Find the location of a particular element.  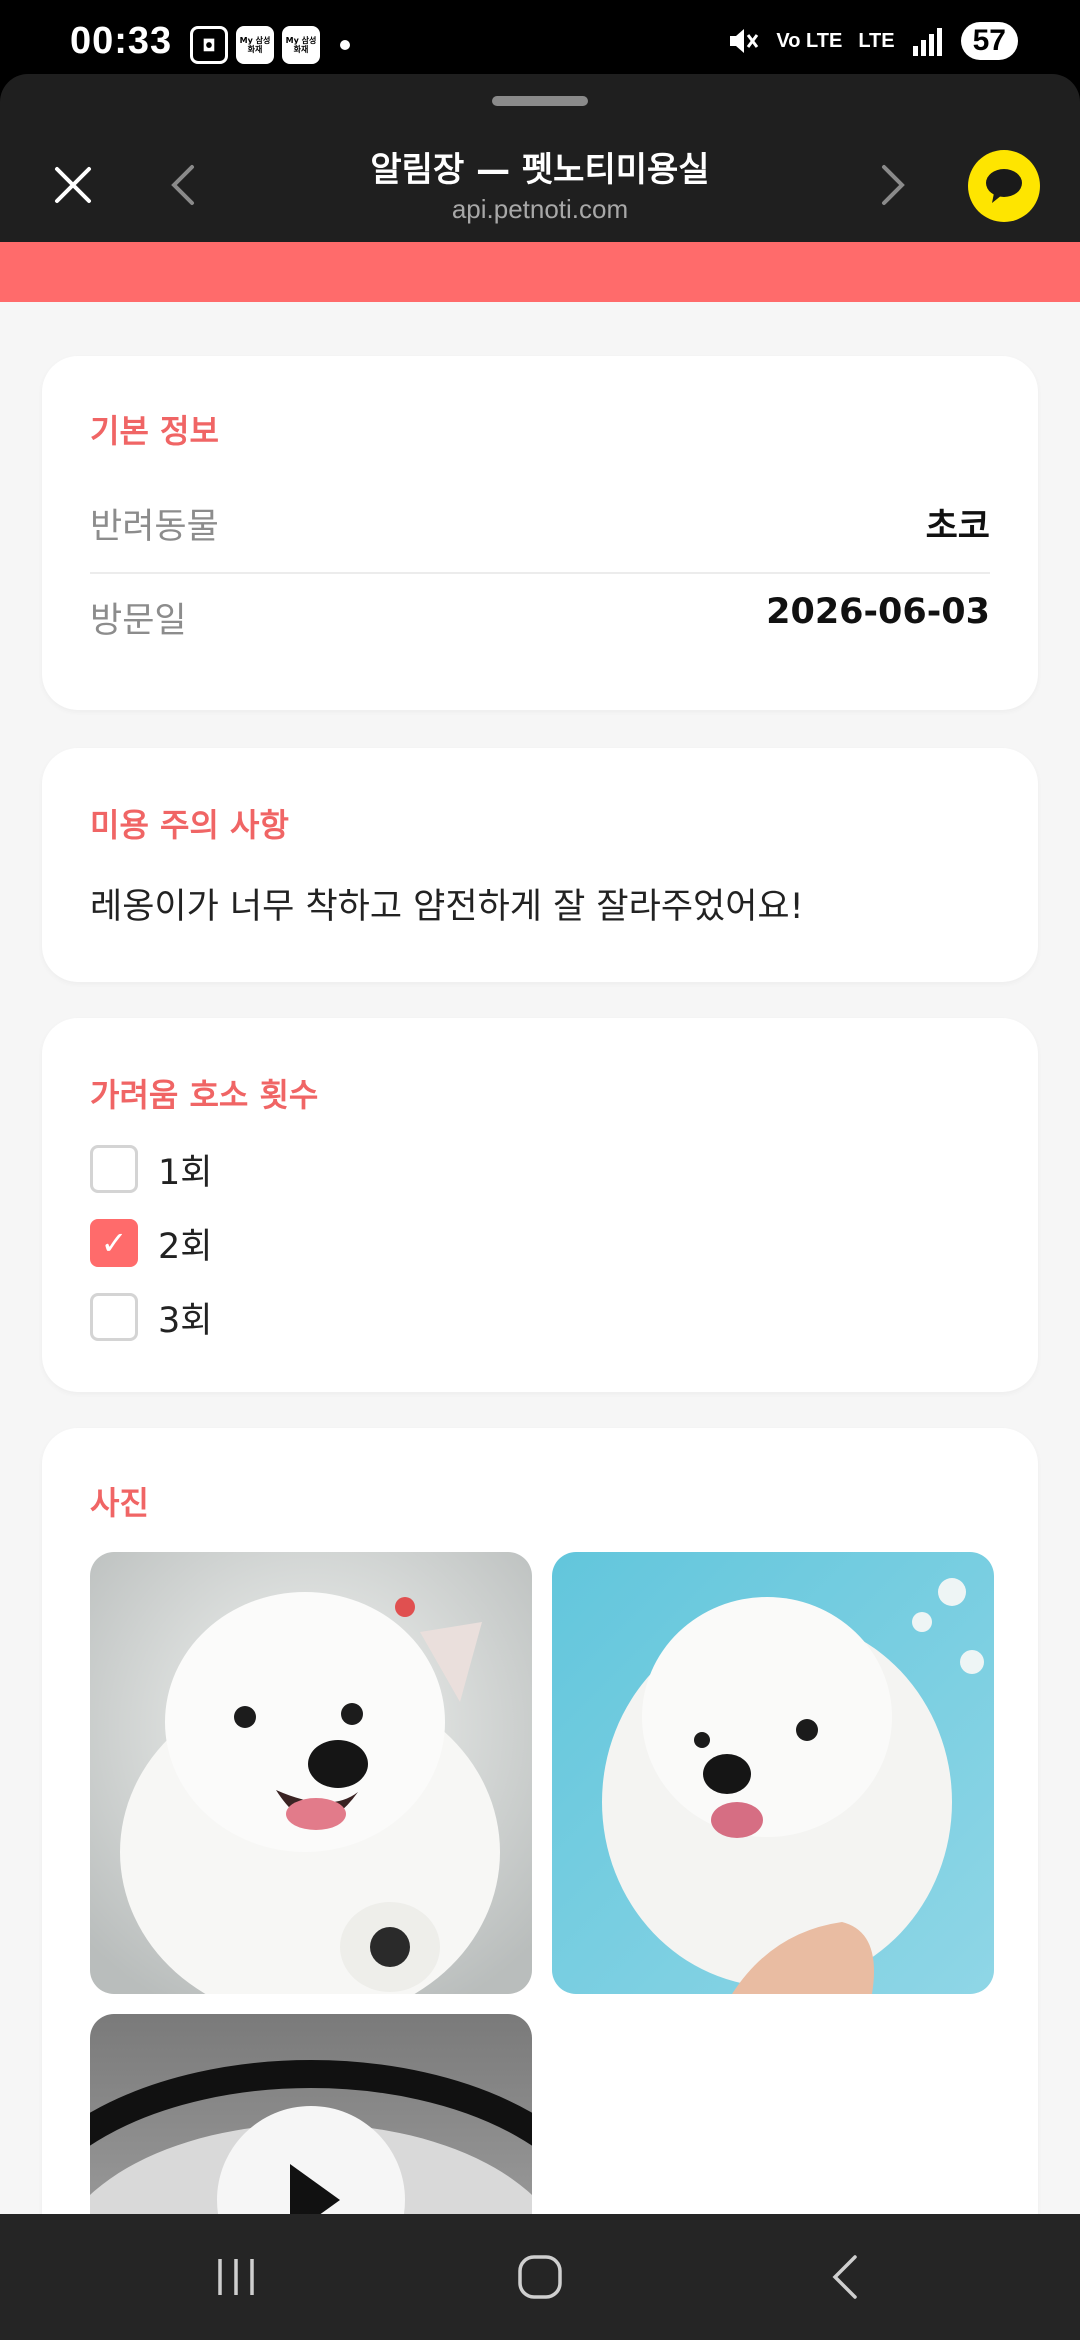

grooming-notes-card: 미용 주의 사항 레옹이가 너무 착하고 얌전하게 잘 잘라주었어요! is located at coordinates (540, 865).